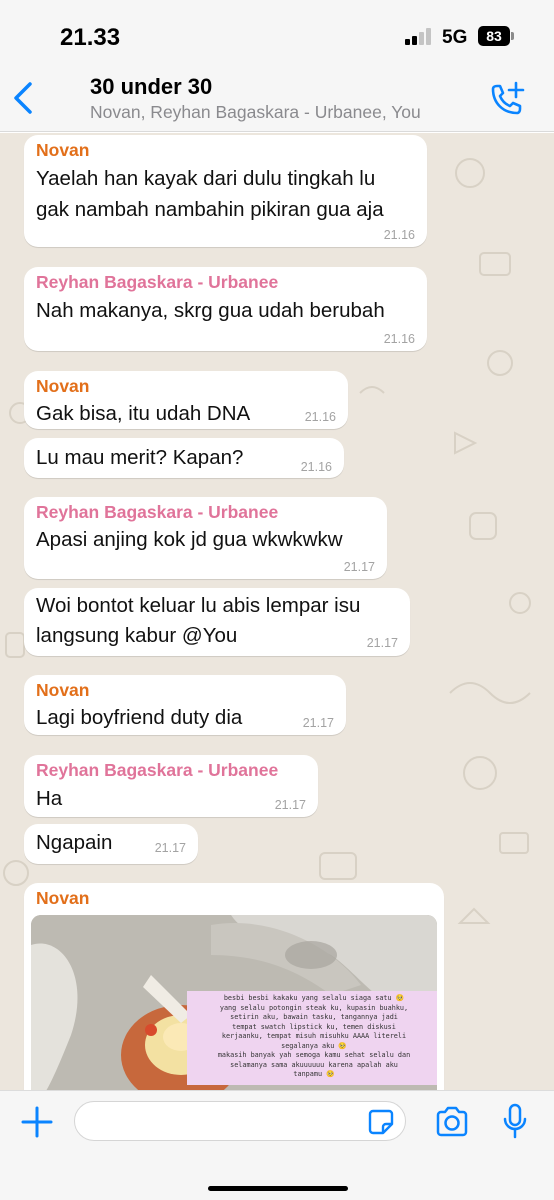 This screenshot has width=554, height=1200. What do you see at coordinates (277, 1145) in the screenshot?
I see `input-bar` at bounding box center [277, 1145].